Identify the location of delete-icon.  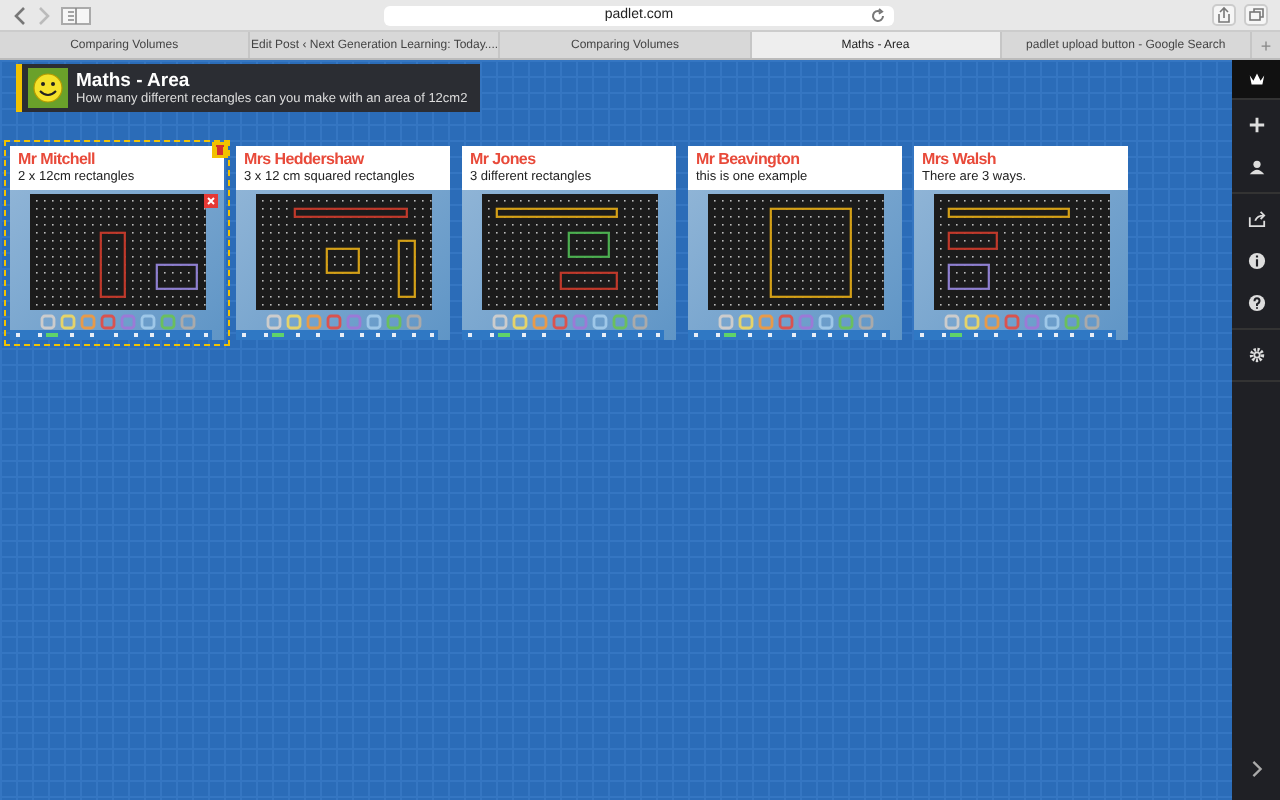
(220, 150).